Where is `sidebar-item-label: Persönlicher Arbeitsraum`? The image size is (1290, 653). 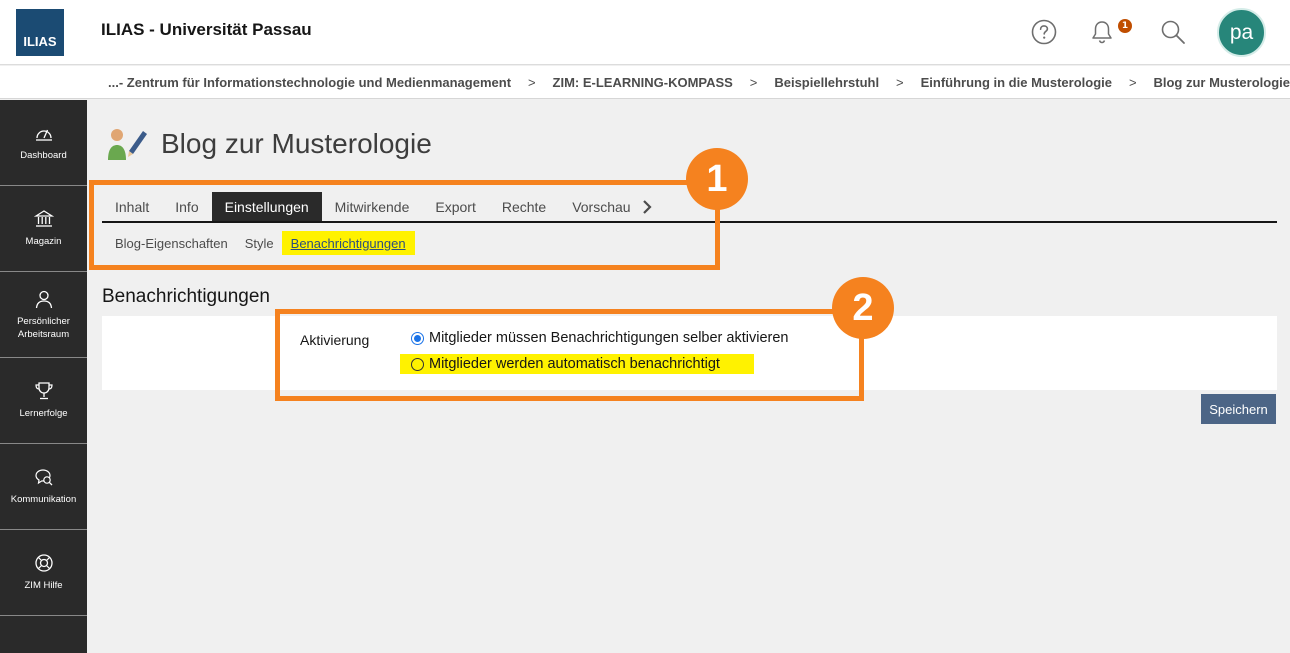
sidebar-item-label: Persönlicher Arbeitsraum is located at coordinates (43, 327).